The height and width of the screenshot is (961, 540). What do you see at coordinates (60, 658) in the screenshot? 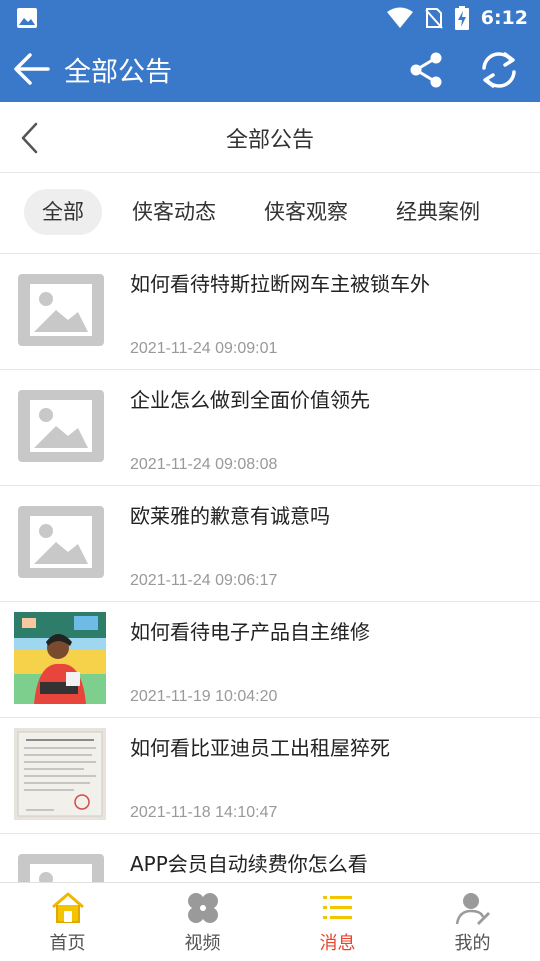
I see `repair-illustration-image` at bounding box center [60, 658].